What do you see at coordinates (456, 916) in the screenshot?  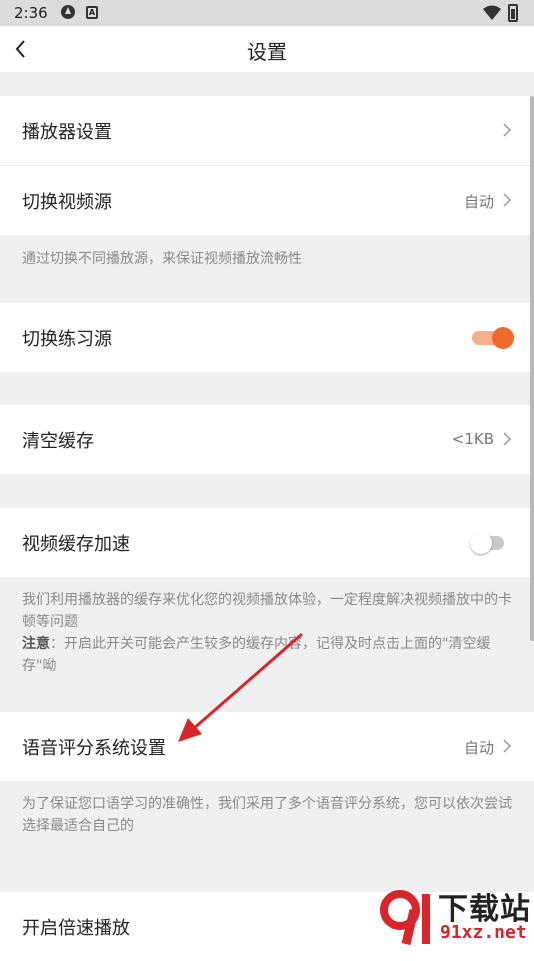 I see `watermark: 下载站 91xz.net` at bounding box center [456, 916].